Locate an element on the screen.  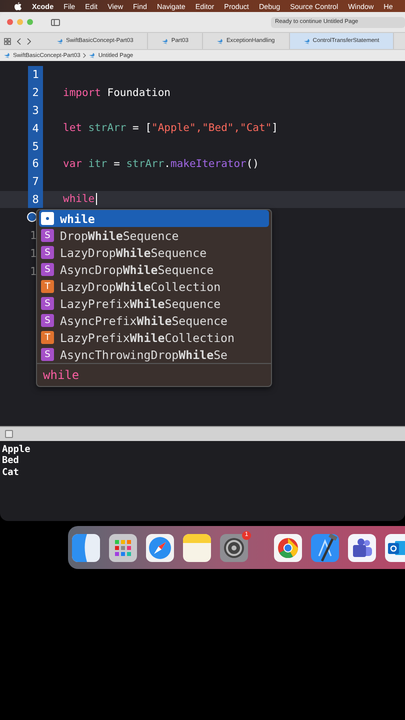
hammer-icon is located at coordinates (325, 548).